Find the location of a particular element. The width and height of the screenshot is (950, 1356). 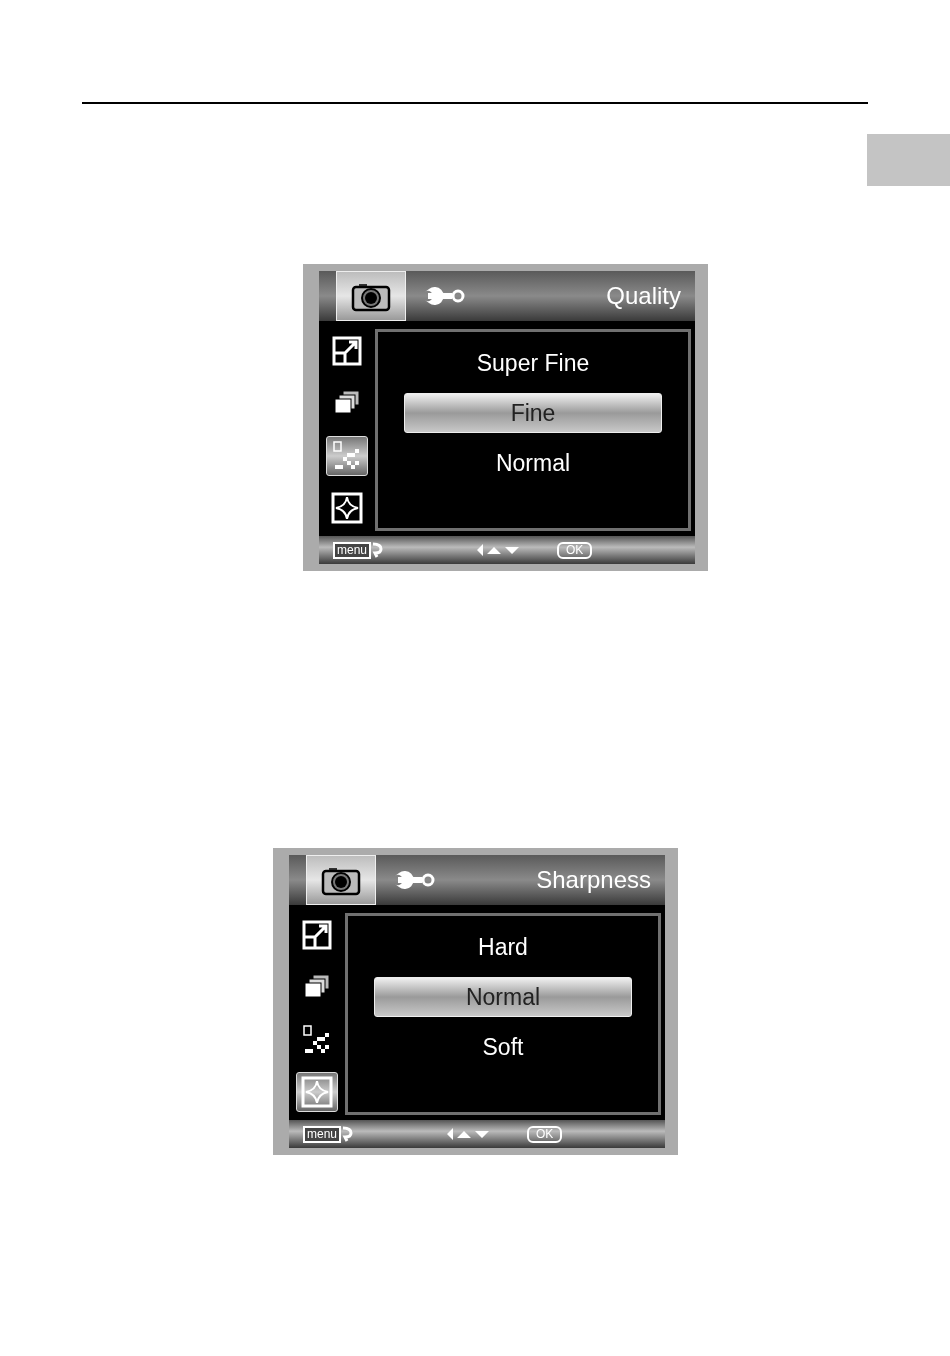

menu-title: Sharpness is located at coordinates (593, 880).